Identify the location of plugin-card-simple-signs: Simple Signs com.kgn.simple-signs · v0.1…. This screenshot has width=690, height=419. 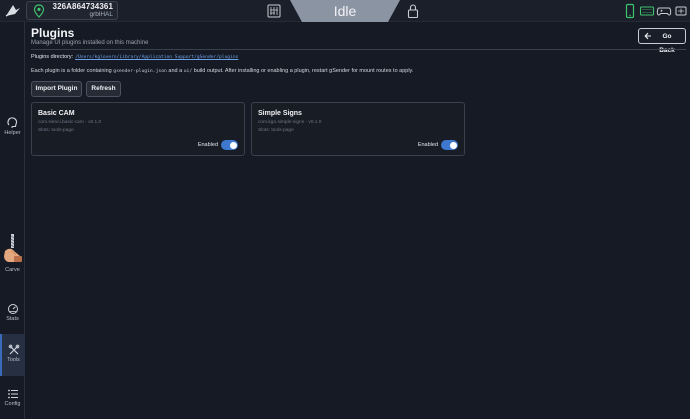
(358, 129).